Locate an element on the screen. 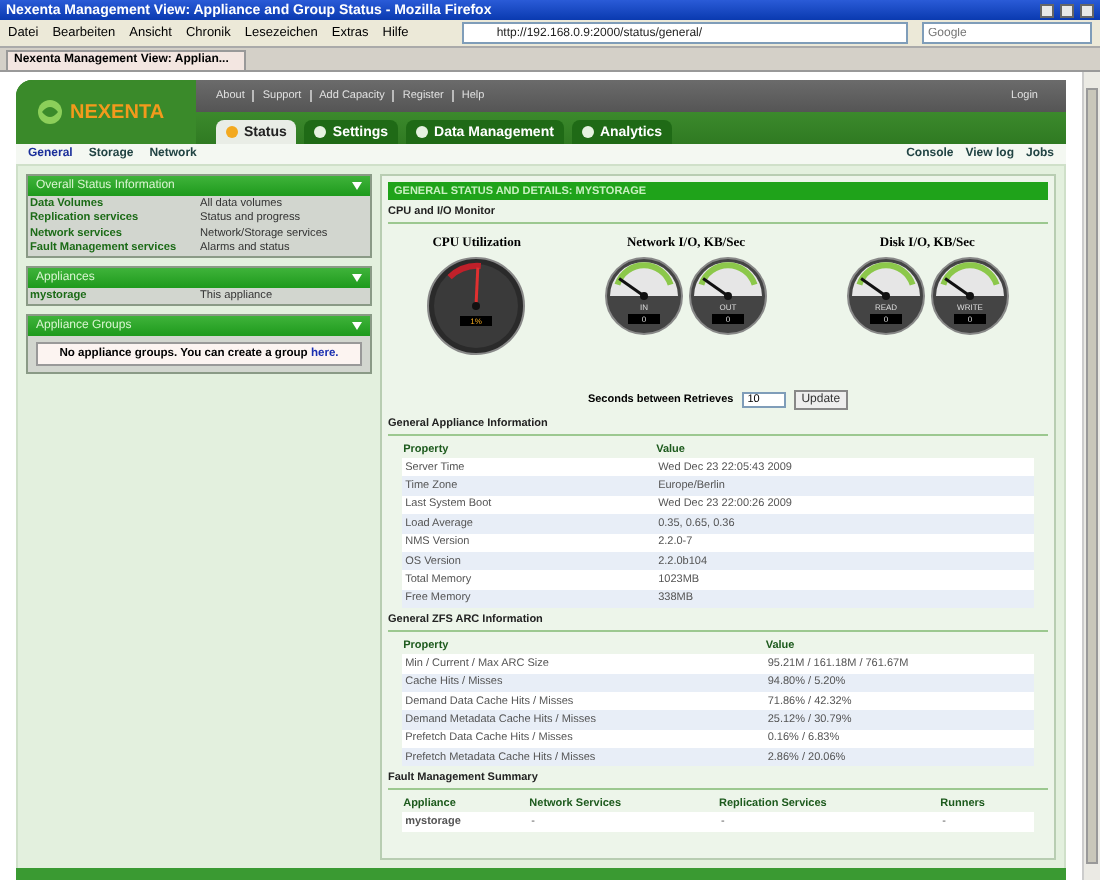 The image size is (1100, 880). maximize-button is located at coordinates (1067, 10).